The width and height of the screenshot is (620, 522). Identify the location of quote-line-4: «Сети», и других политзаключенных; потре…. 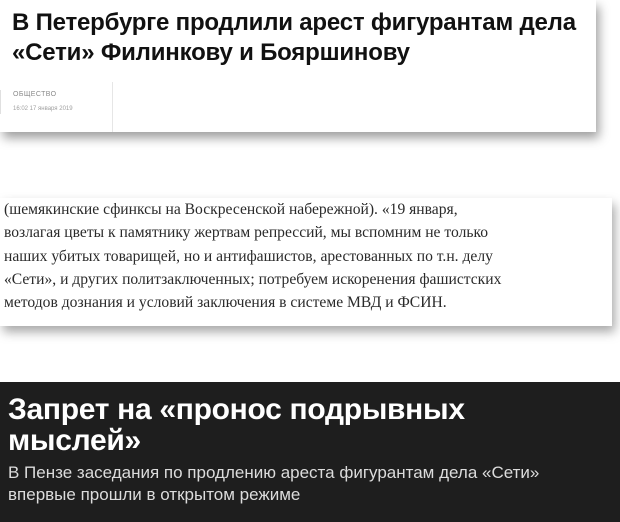
(253, 279).